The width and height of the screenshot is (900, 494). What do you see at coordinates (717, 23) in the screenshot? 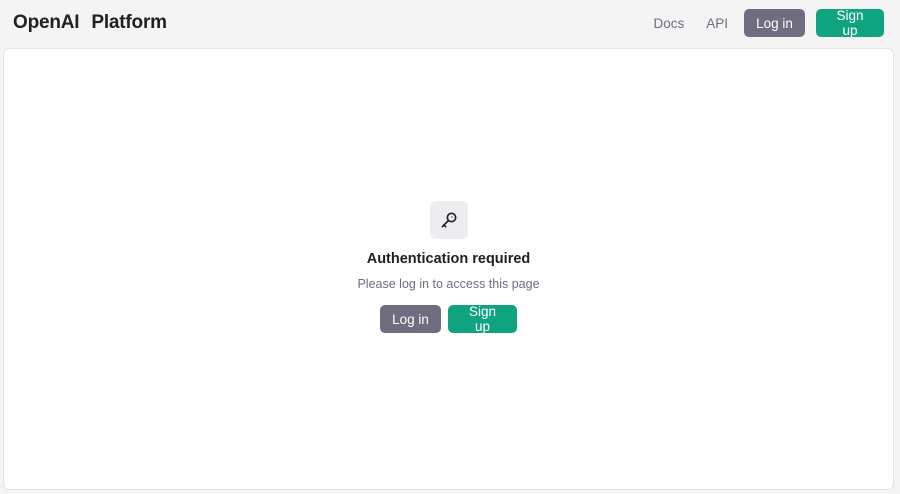
I see `api-link: API` at bounding box center [717, 23].